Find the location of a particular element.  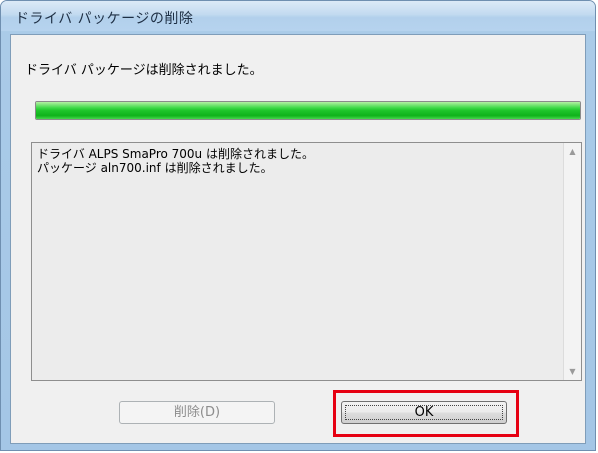

window-title: ドライバ パッケージの削除 is located at coordinates (104, 19).